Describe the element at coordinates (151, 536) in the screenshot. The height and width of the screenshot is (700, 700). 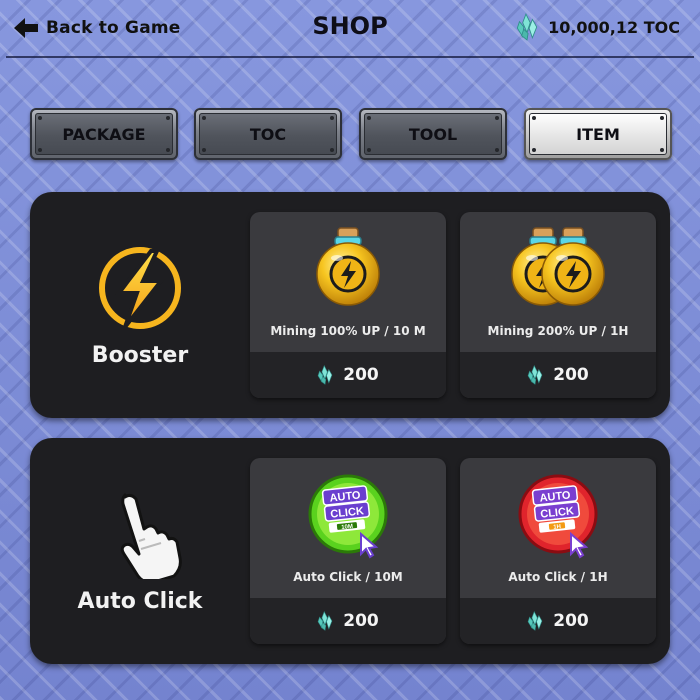
I see `pointer-hand-icon` at that location.